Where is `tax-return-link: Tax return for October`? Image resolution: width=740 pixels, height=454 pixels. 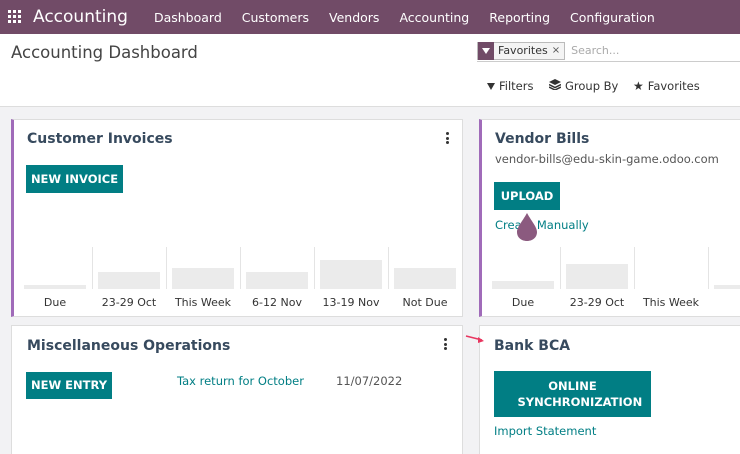 tax-return-link: Tax return for October is located at coordinates (240, 381).